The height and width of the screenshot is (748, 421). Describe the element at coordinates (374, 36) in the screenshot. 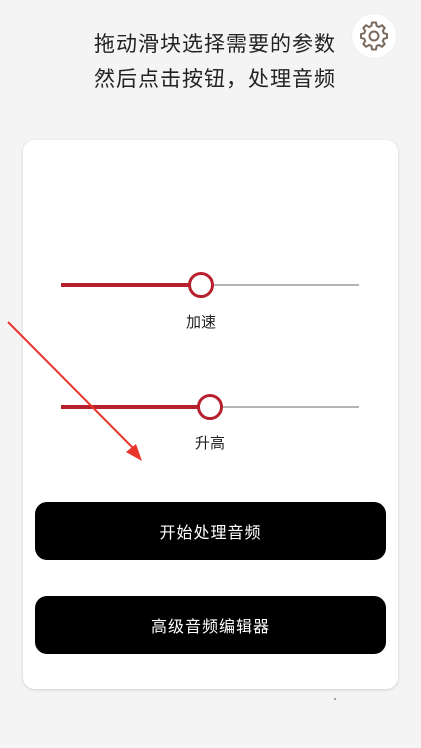

I see `gear-icon` at that location.